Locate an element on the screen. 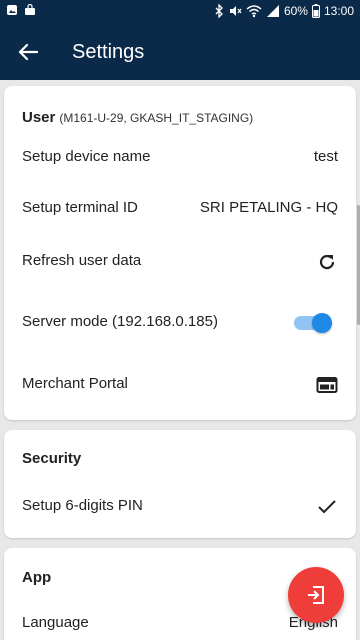 The width and height of the screenshot is (360, 640). user-section-header: User (M161-U-29, GKASH_IT_STAGING) is located at coordinates (137, 117).